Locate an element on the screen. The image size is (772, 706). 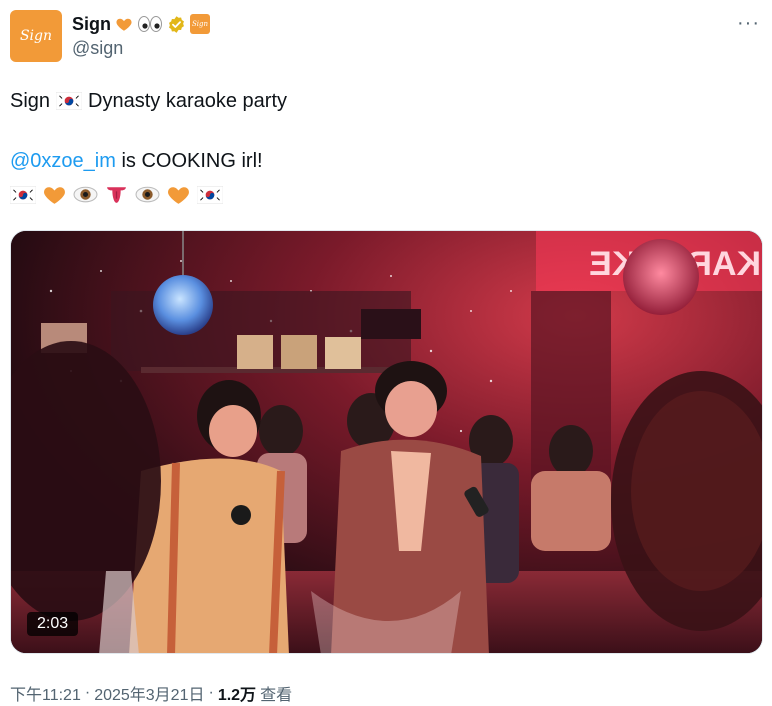
display-name: Sign is located at coordinates (91, 24).